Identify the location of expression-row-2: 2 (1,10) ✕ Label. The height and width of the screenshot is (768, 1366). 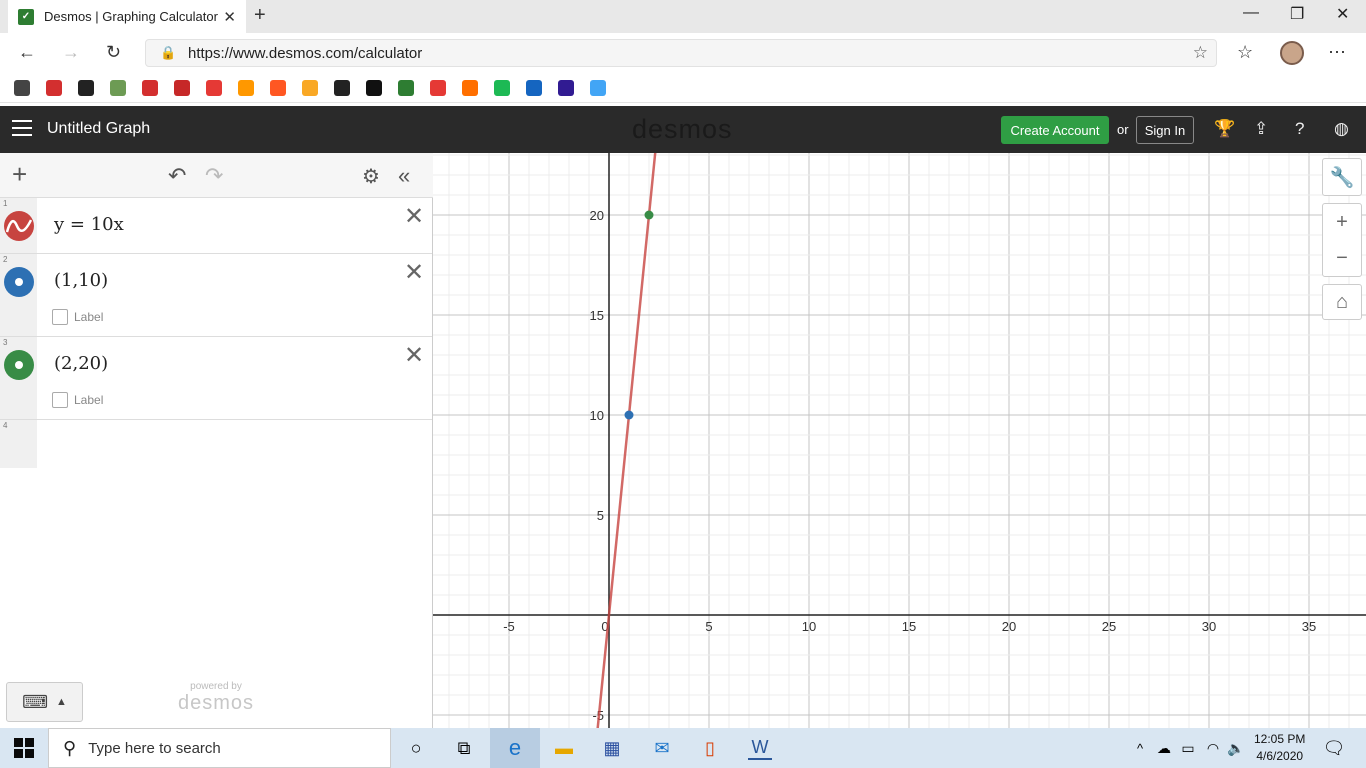
(216, 295).